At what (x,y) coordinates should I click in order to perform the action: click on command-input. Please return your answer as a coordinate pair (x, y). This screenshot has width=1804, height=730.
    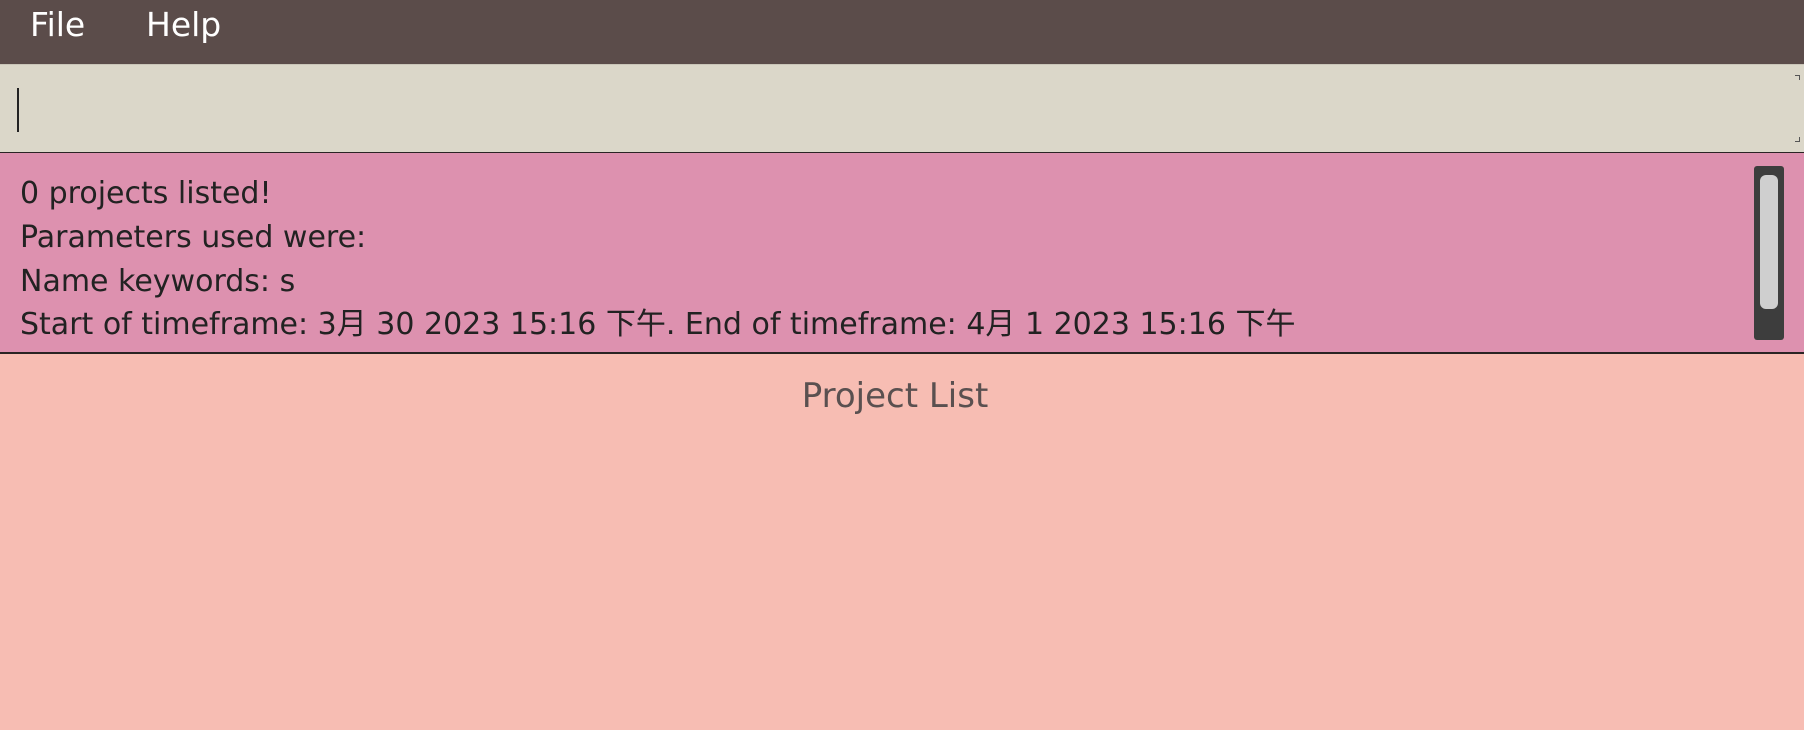
    Looking at the image, I should click on (899, 108).